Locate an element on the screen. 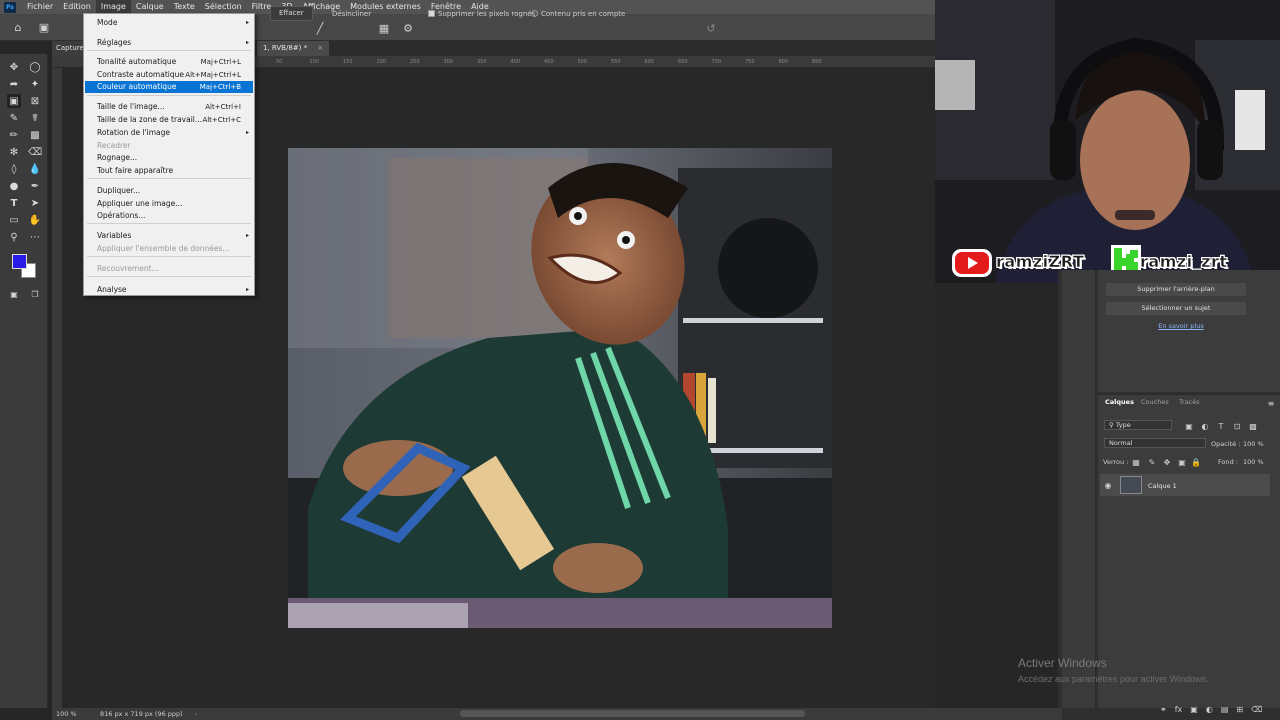  filter-shape-icon: ⊡ is located at coordinates (1237, 426).